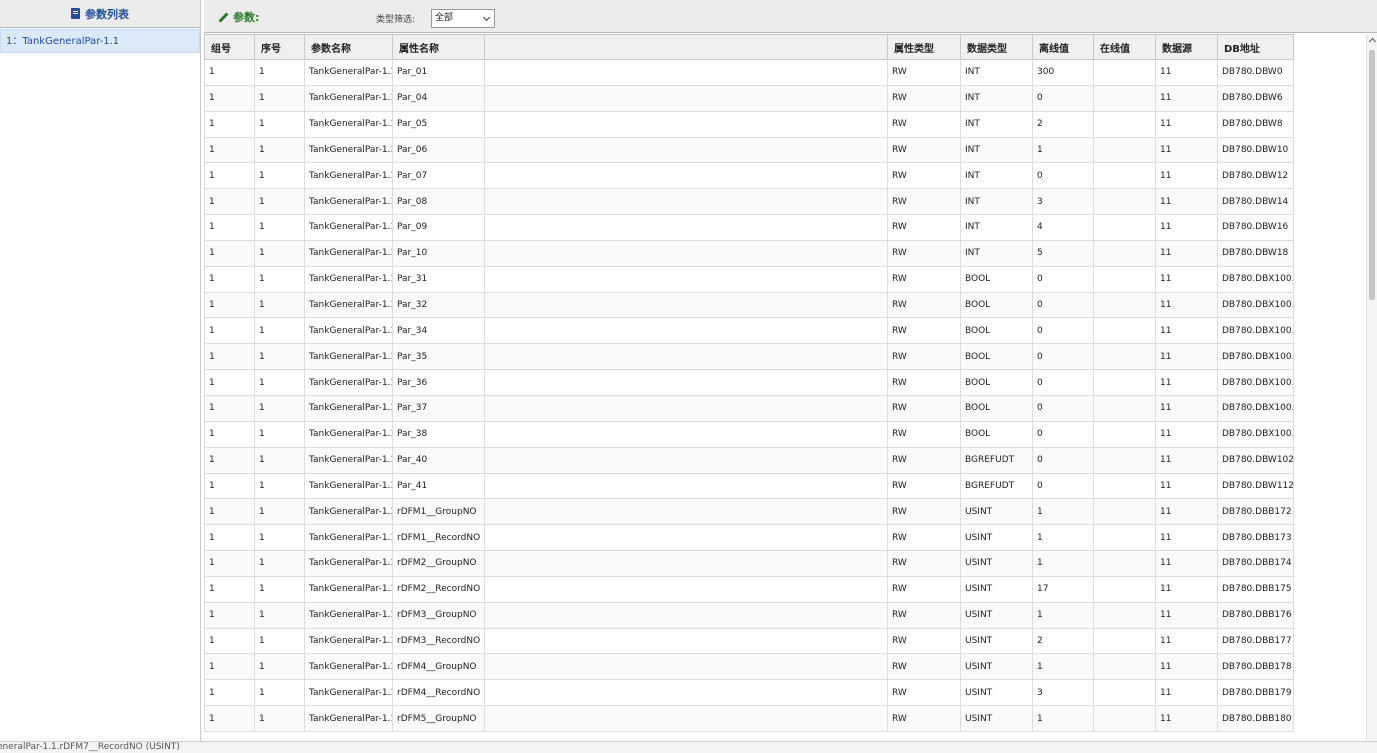 The image size is (1377, 753). Describe the element at coordinates (996, 176) in the screenshot. I see `table-cell: INT` at that location.